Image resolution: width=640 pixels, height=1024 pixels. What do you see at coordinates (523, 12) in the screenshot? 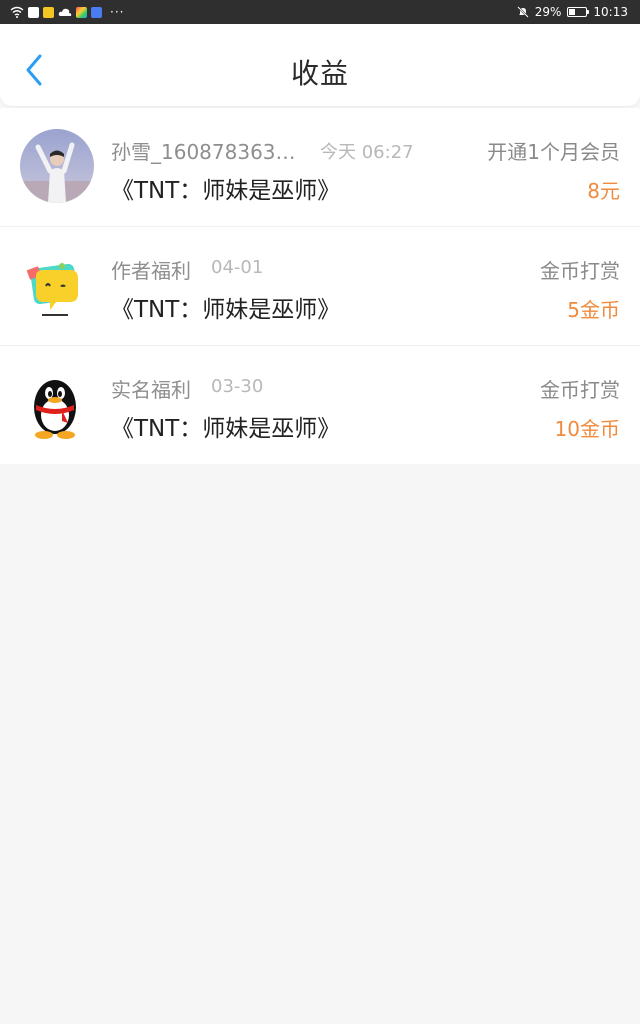
I see `mute-bell-icon` at bounding box center [523, 12].